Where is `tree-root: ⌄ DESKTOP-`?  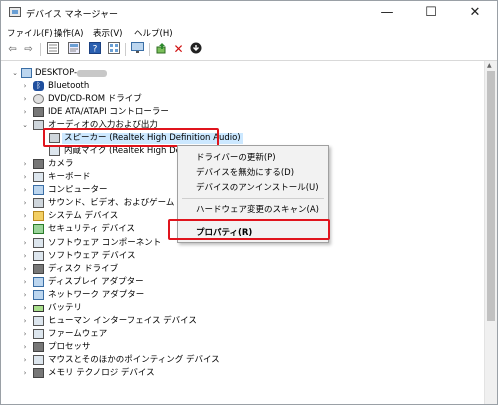 tree-root: ⌄ DESKTOP- is located at coordinates (236, 73).